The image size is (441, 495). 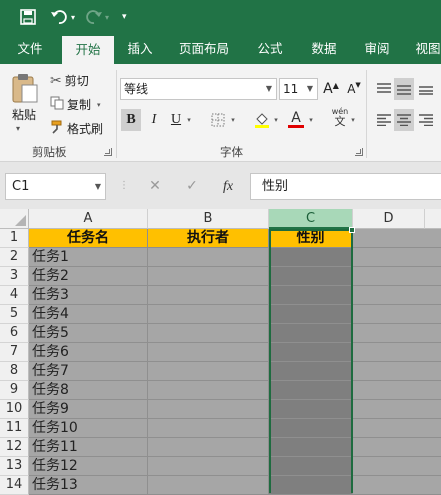 I want to click on insert-function-button: fx, so click(x=228, y=186).